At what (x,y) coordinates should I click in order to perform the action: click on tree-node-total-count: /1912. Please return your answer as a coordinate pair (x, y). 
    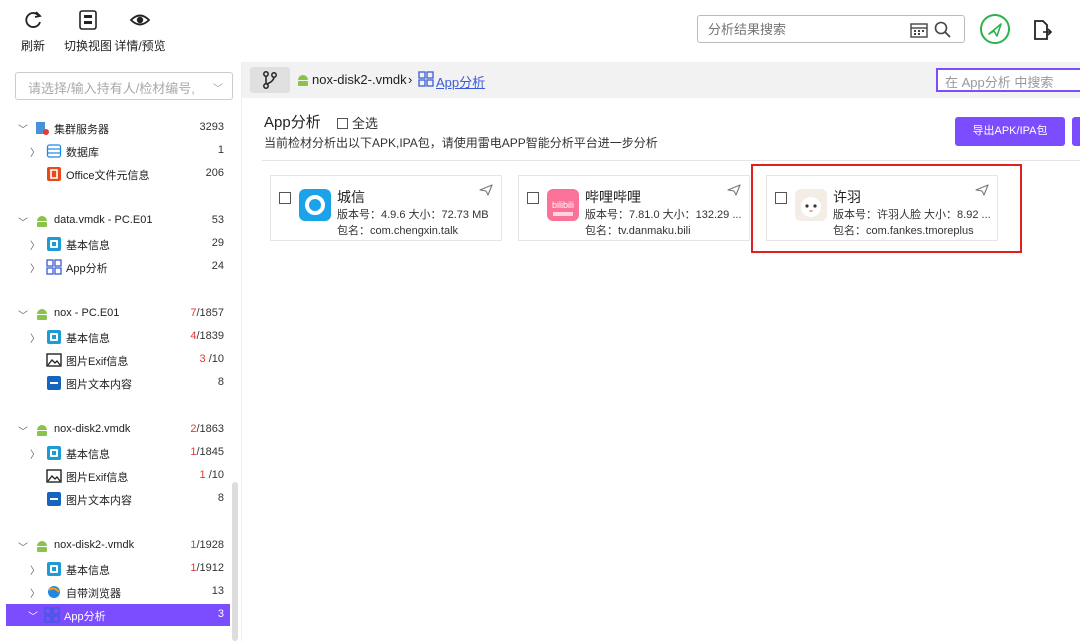
    Looking at the image, I should click on (210, 568).